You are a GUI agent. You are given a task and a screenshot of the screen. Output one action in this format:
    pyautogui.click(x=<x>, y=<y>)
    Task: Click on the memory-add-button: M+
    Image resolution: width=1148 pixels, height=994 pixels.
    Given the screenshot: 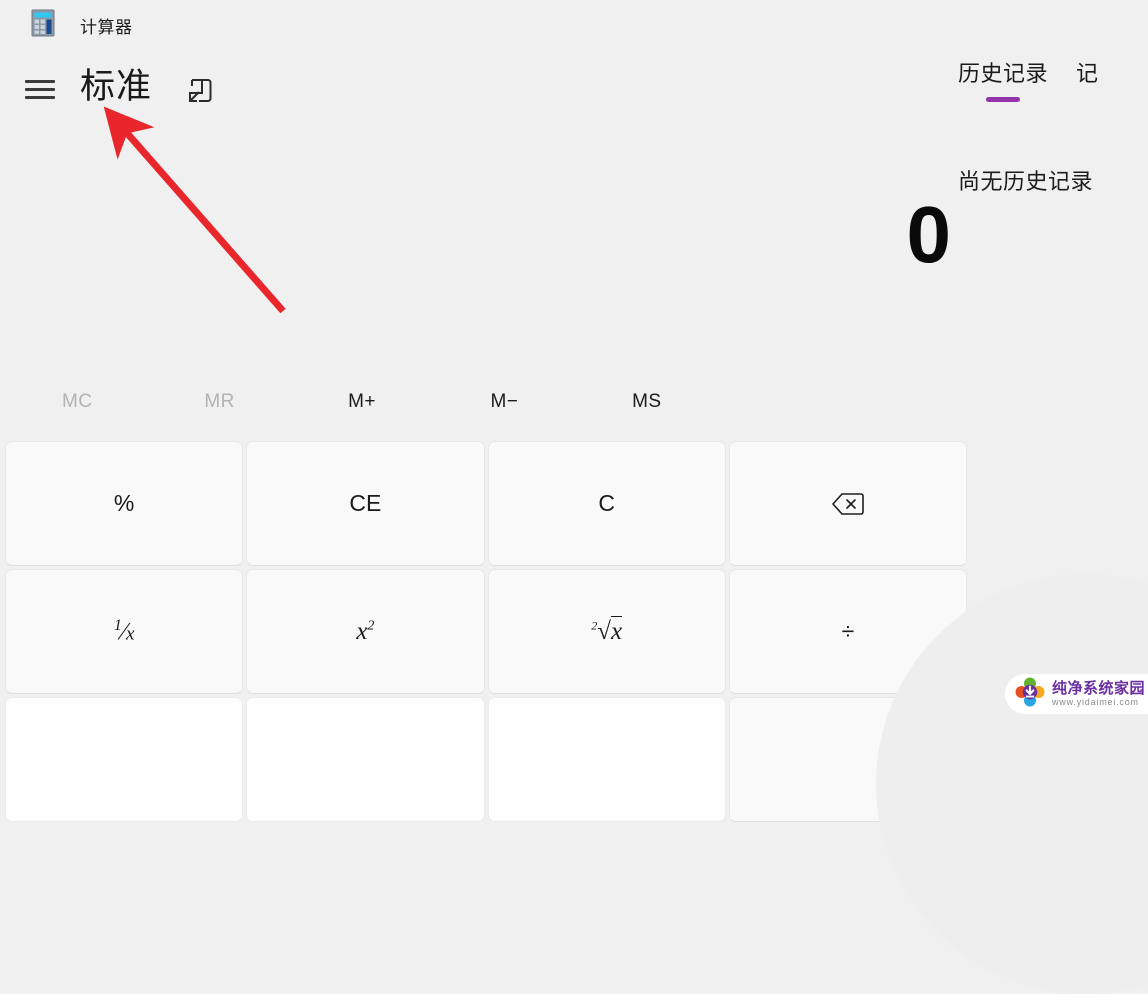 What is the action you would take?
    pyautogui.click(x=362, y=402)
    